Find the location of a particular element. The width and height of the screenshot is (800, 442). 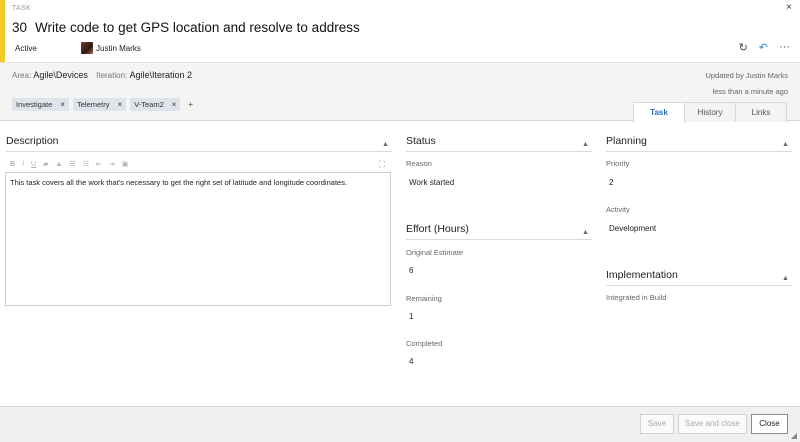

remaining-field: 1 is located at coordinates (411, 316).